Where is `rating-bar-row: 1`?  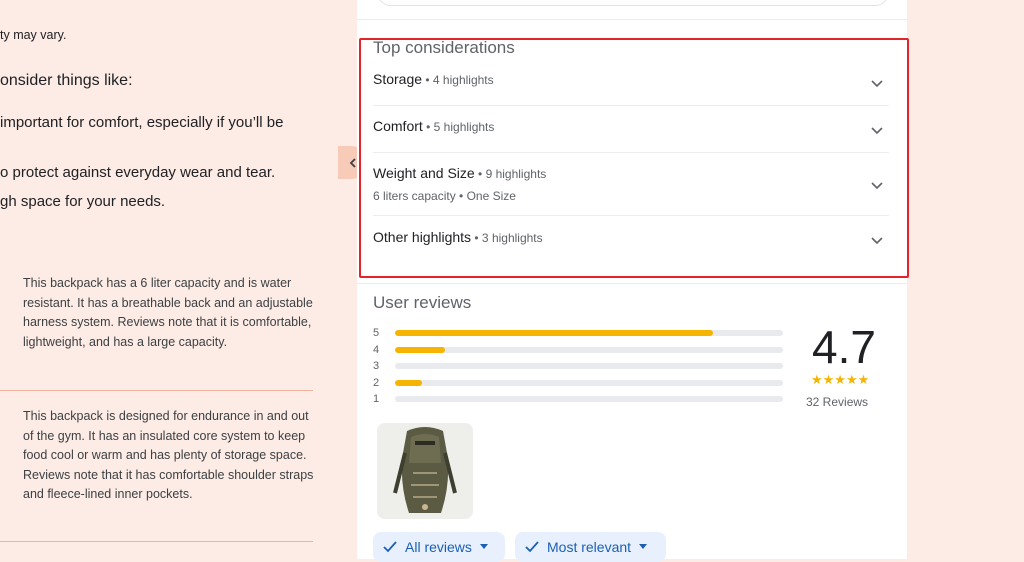
rating-bar-row: 1 is located at coordinates (578, 399).